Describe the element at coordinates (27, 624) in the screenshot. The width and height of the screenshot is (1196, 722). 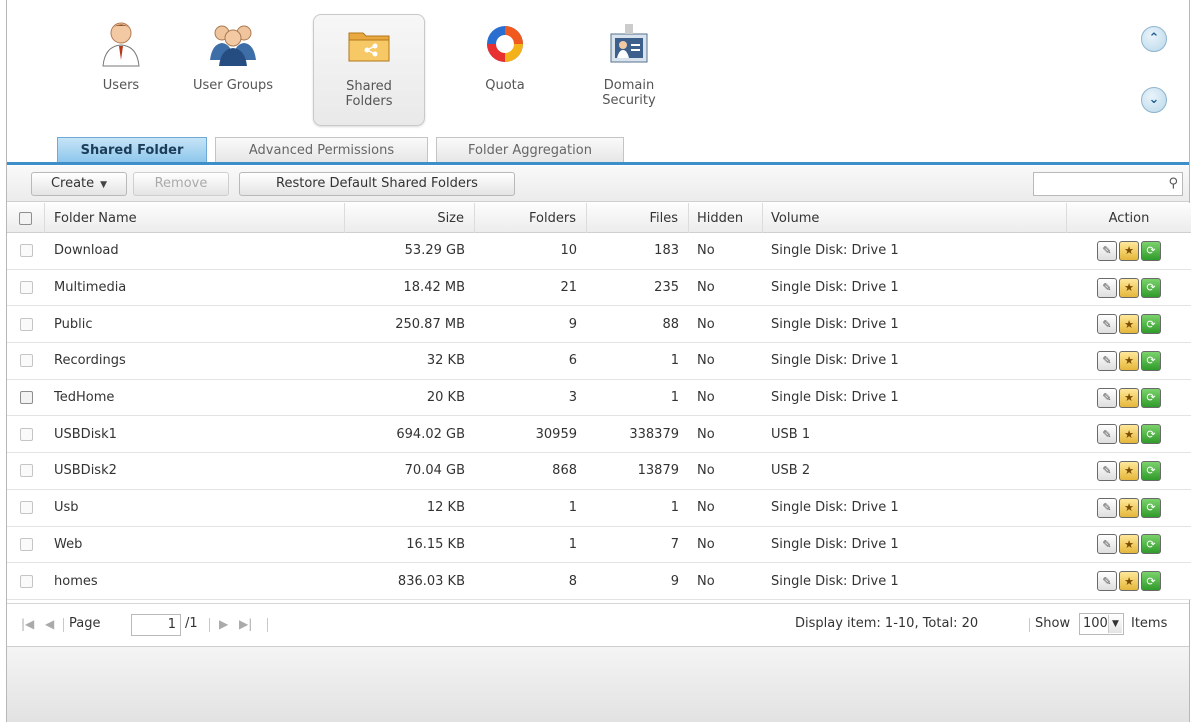
I see `first-page-icon: |◀` at that location.